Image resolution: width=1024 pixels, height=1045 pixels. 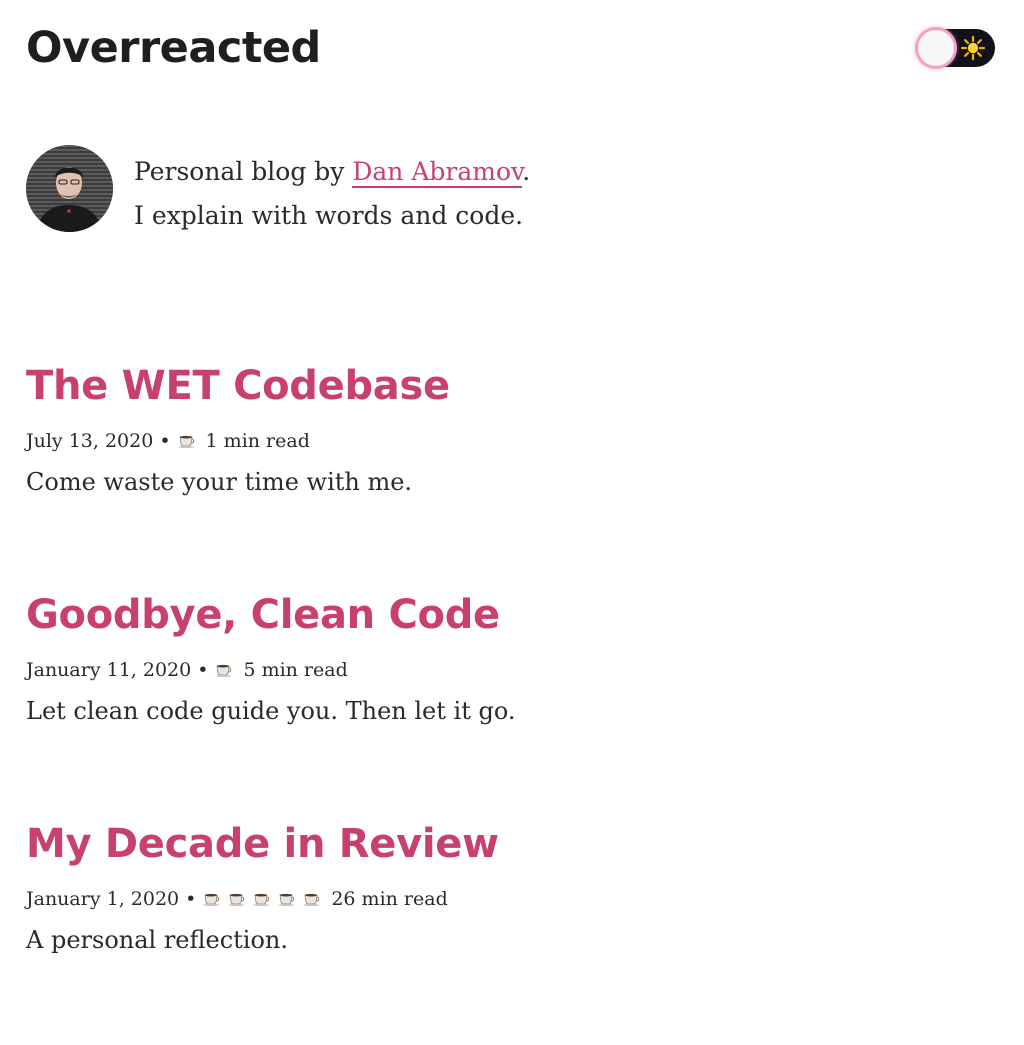 What do you see at coordinates (103, 899) in the screenshot?
I see `post-date: January 1, 2020` at bounding box center [103, 899].